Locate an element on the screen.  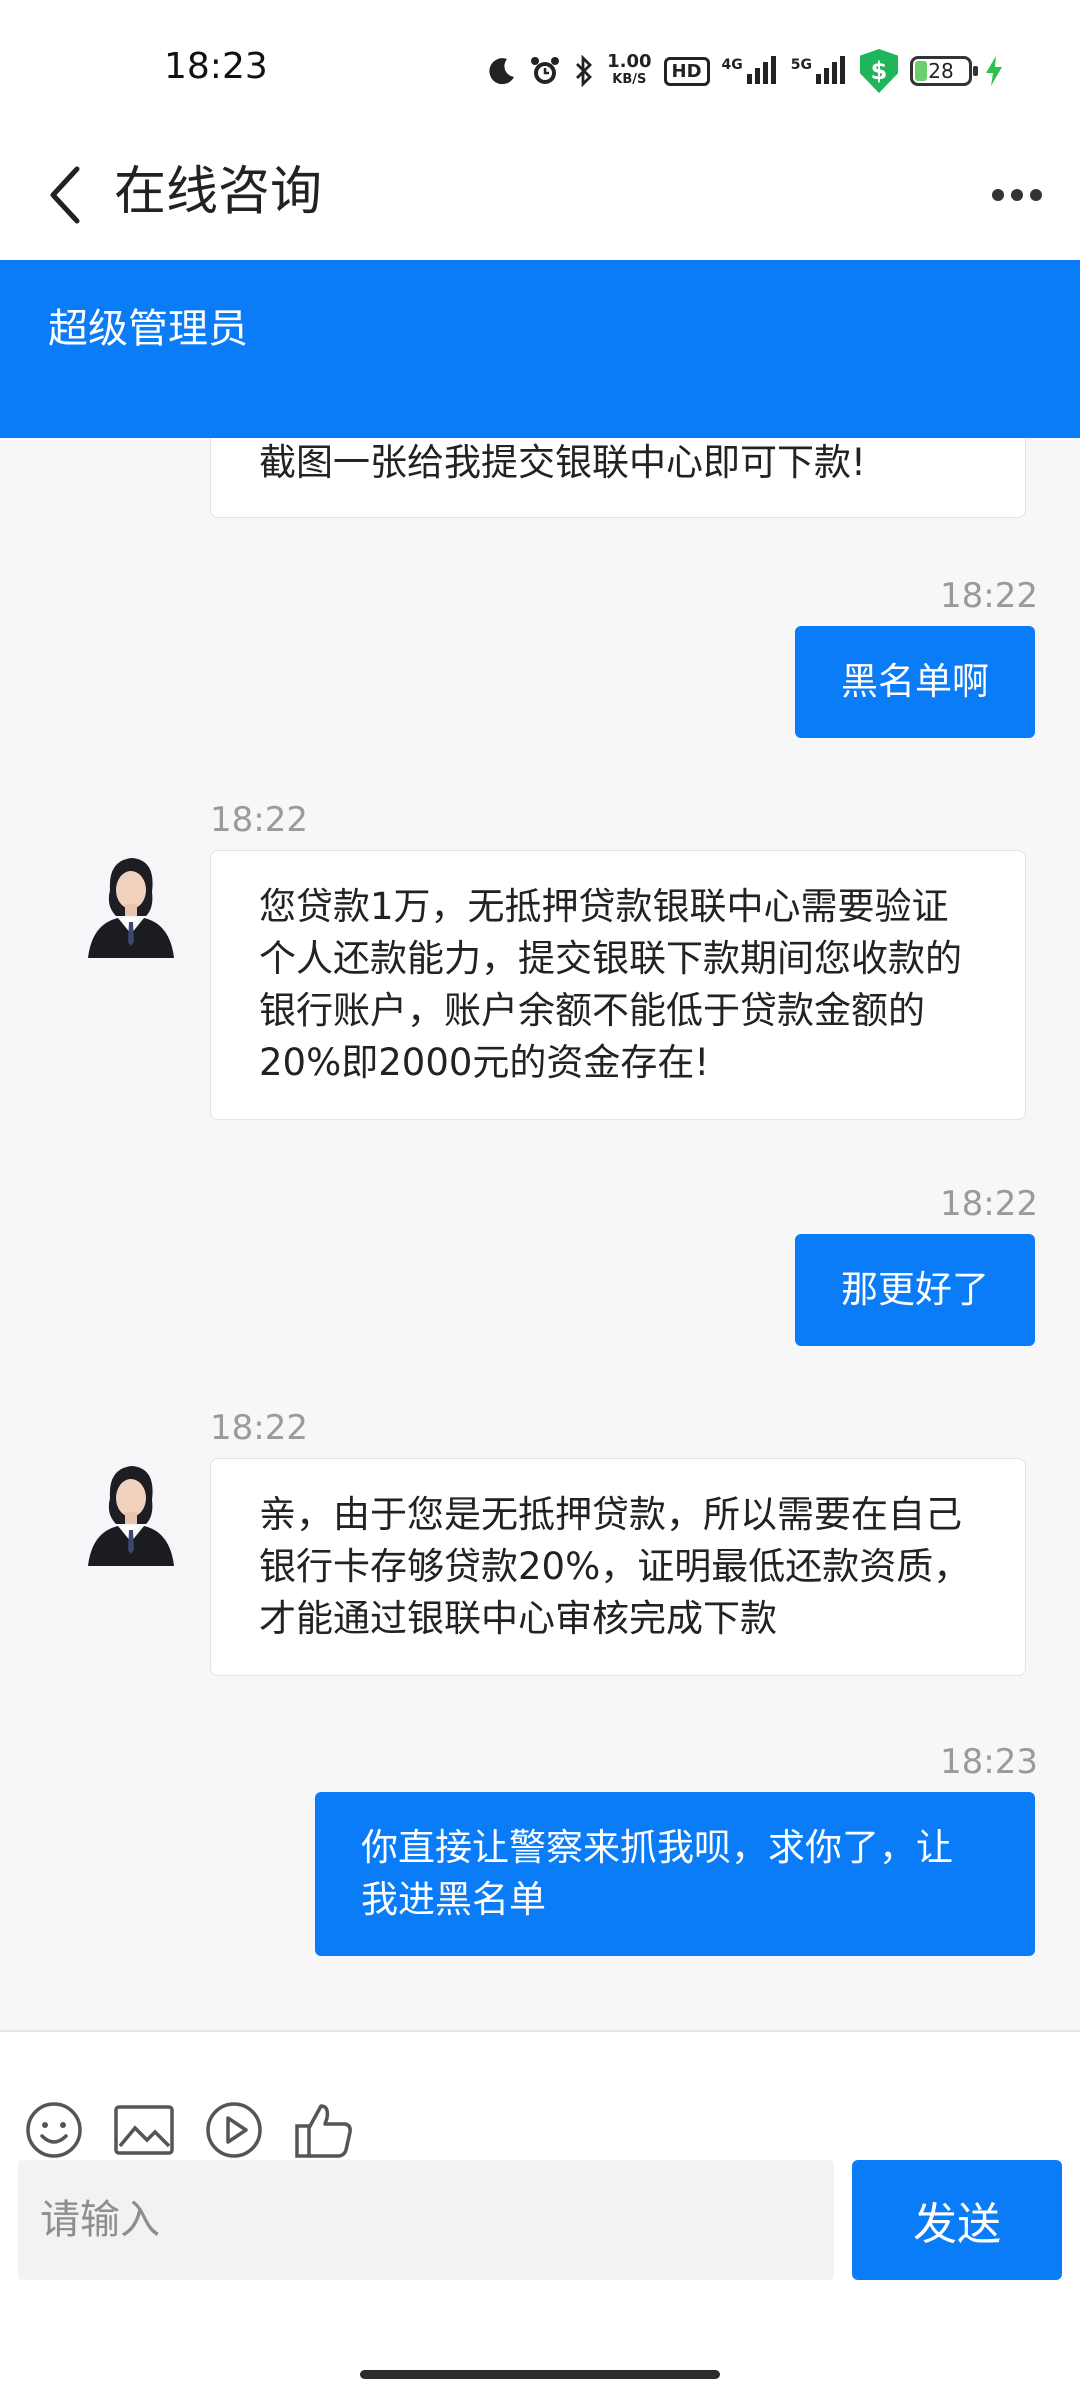
status-bar: 18:23 1.00 KB/S HD 4G 5G $ 28 is located at coordinates (540, 65).